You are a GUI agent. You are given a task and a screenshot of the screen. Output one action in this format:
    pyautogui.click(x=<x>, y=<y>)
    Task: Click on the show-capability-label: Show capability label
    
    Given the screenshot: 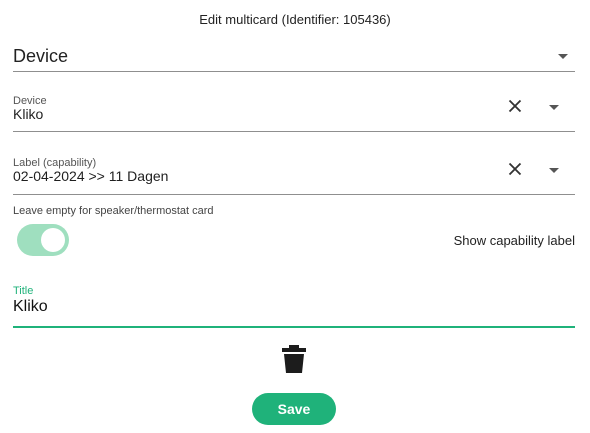 What is the action you would take?
    pyautogui.click(x=514, y=240)
    